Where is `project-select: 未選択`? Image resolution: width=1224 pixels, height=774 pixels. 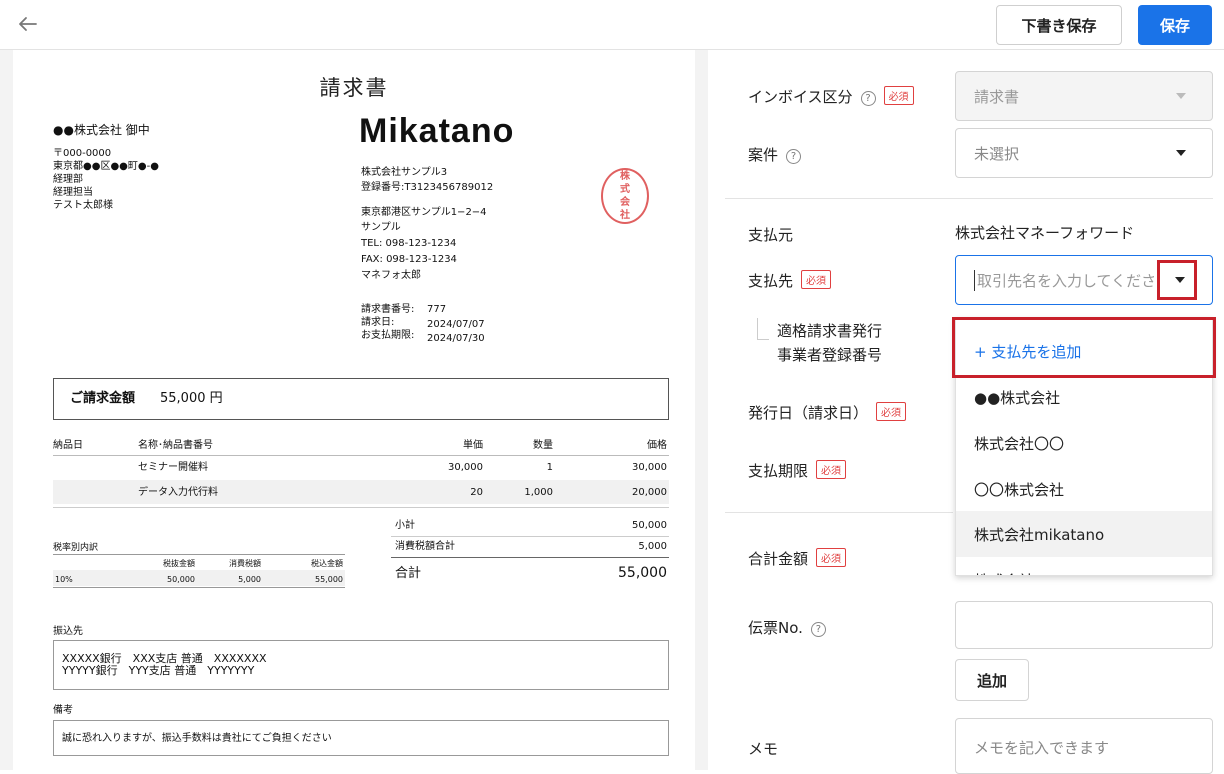
project-select: 未選択 is located at coordinates (1084, 153).